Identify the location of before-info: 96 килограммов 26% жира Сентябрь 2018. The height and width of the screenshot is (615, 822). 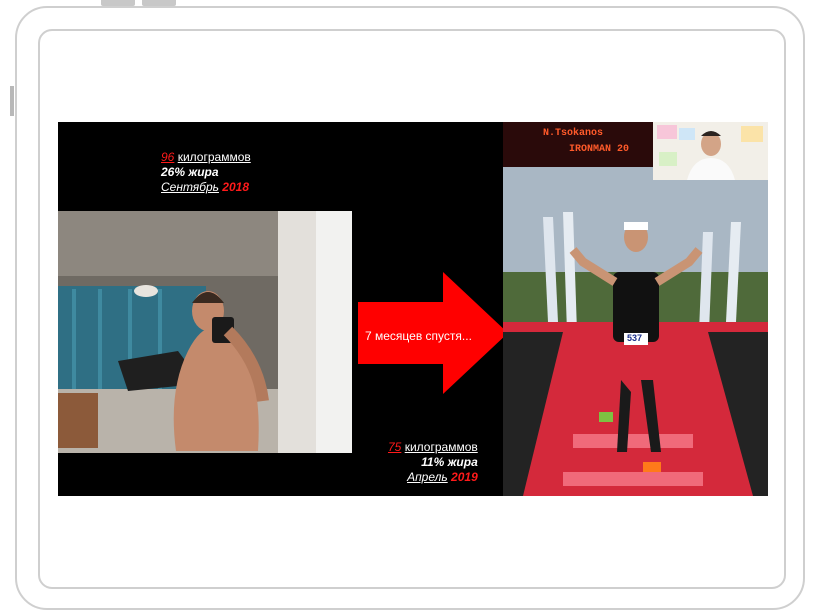
(206, 172).